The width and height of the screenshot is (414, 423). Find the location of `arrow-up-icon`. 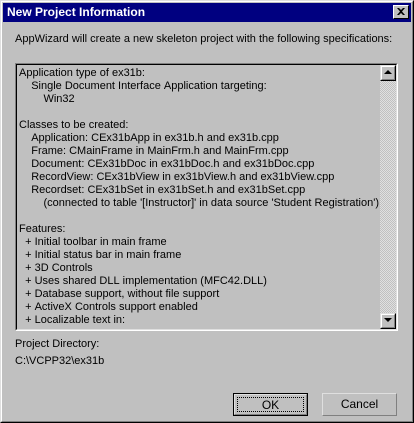

arrow-up-icon is located at coordinates (388, 72).